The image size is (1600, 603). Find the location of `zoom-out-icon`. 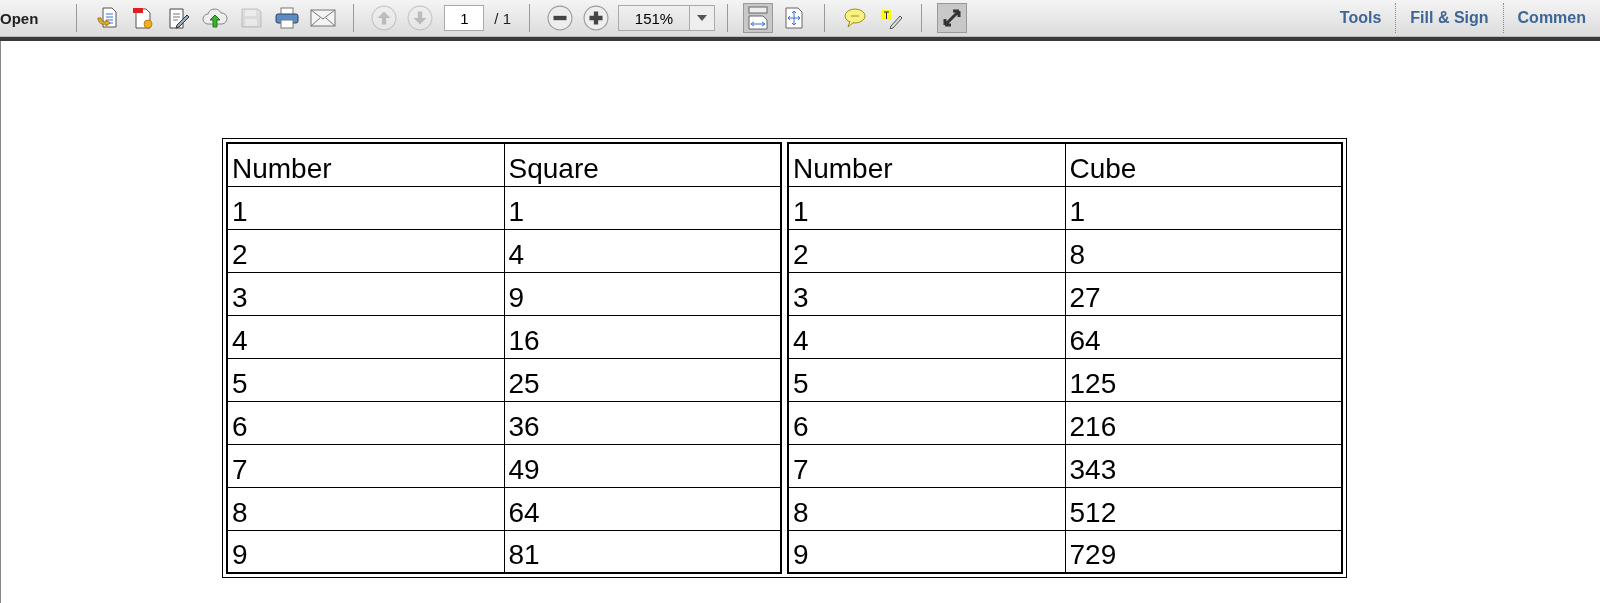

zoom-out-icon is located at coordinates (560, 18).